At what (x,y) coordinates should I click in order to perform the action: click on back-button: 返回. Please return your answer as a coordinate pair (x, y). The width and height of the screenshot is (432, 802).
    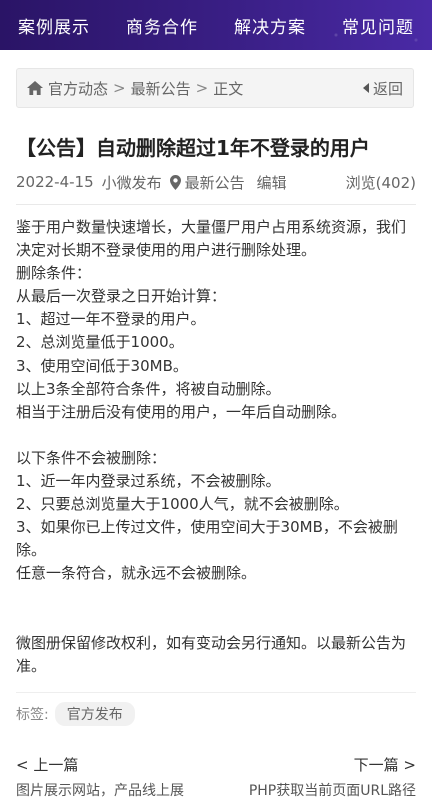
    Looking at the image, I should click on (382, 88).